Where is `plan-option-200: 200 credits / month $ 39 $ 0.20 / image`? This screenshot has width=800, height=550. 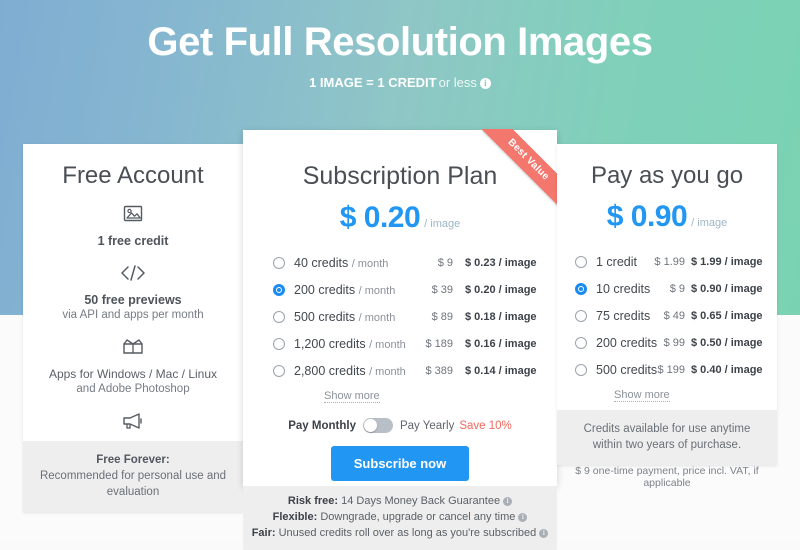 plan-option-200: 200 credits / month $ 39 $ 0.20 / image is located at coordinates (405, 289).